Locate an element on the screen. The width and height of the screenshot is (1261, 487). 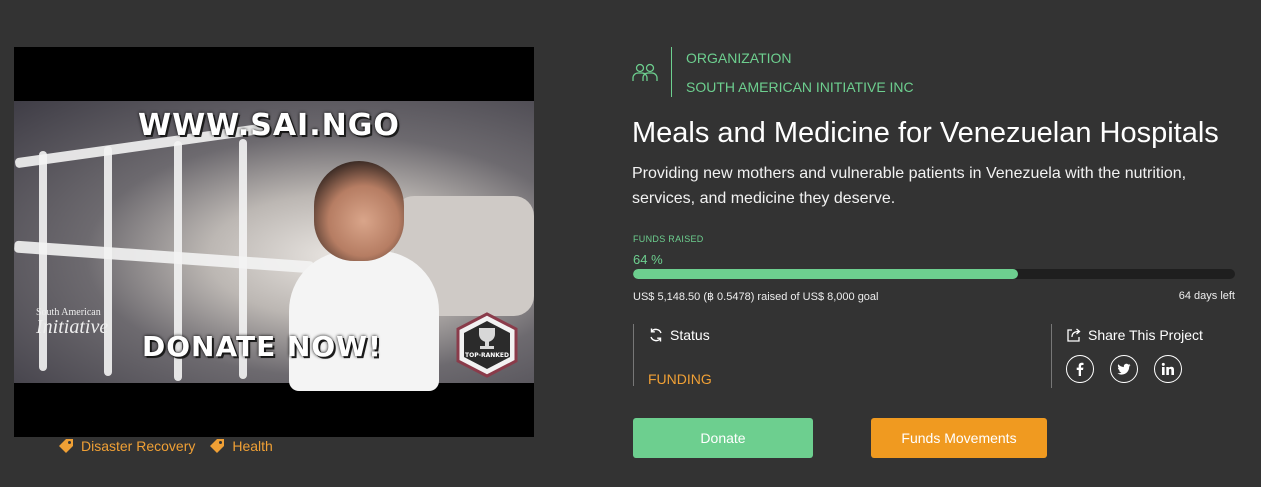
donate-button: Donate is located at coordinates (723, 438).